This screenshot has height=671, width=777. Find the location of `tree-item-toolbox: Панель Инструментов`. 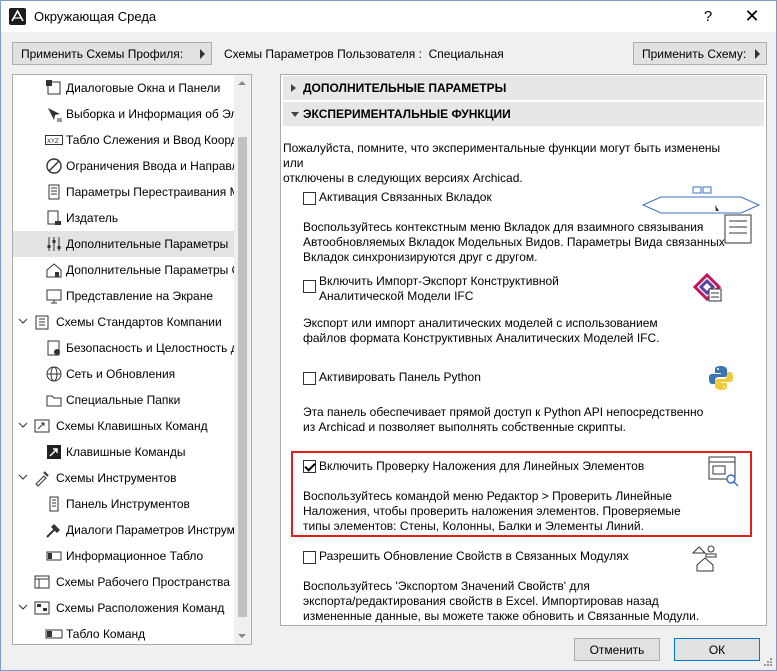

tree-item-toolbox: Панель Инструментов is located at coordinates (124, 504).